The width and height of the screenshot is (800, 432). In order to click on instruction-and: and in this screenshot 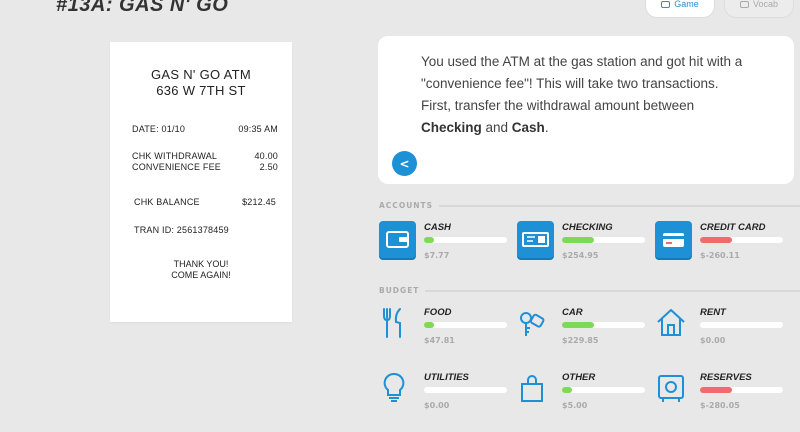, I will do `click(496, 127)`.